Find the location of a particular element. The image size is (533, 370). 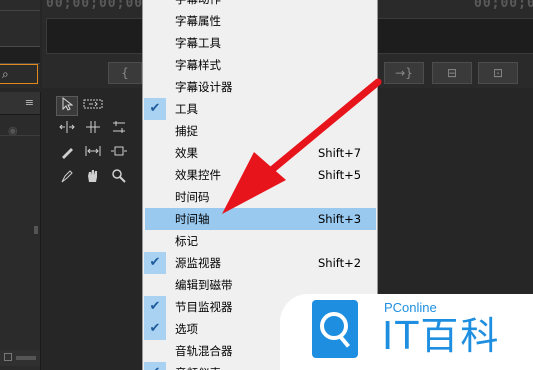

menu-item: 字幕动作 is located at coordinates (260, 5).